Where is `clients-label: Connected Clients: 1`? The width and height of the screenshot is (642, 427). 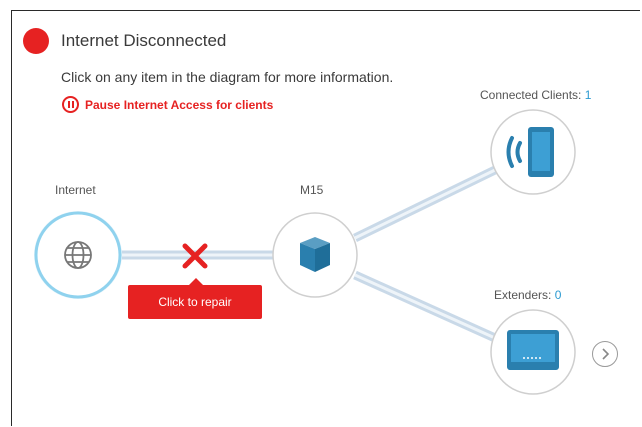 clients-label: Connected Clients: 1 is located at coordinates (535, 95).